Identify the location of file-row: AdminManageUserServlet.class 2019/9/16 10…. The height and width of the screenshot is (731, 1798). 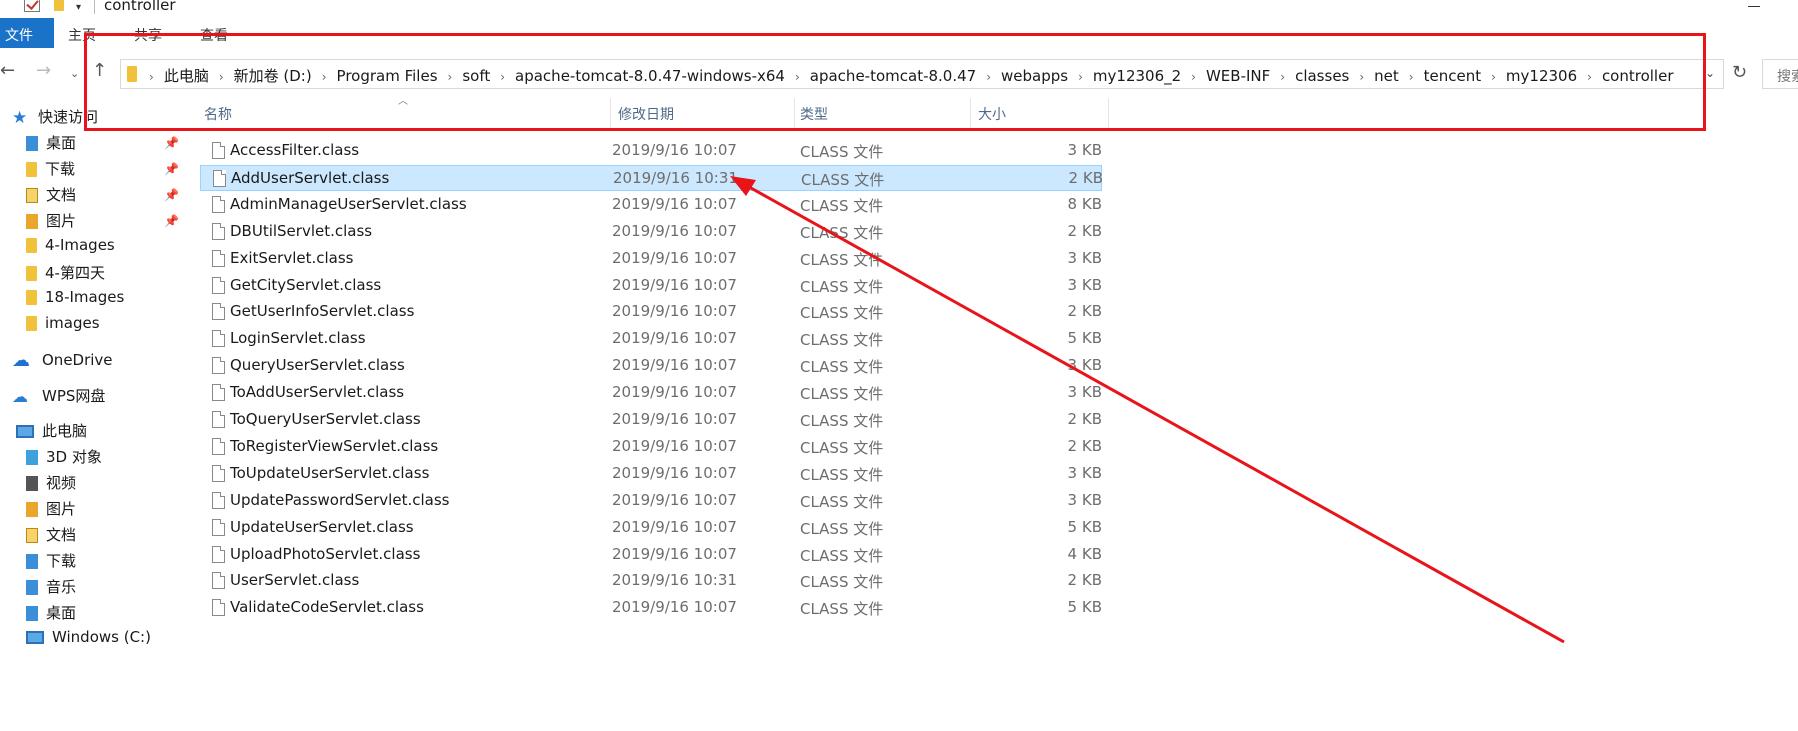
(651, 205).